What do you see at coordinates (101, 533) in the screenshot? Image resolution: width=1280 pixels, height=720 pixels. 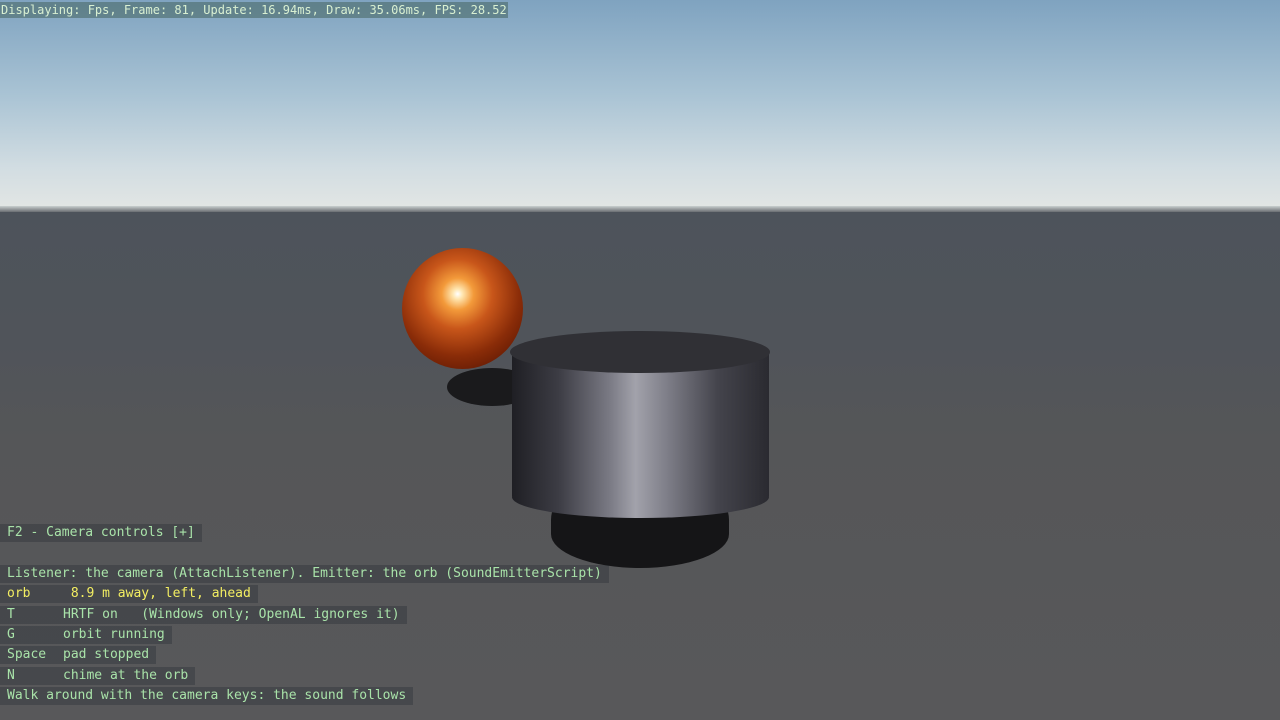 I see `camera-controls-toggle: F2 - Camera controls [+]` at bounding box center [101, 533].